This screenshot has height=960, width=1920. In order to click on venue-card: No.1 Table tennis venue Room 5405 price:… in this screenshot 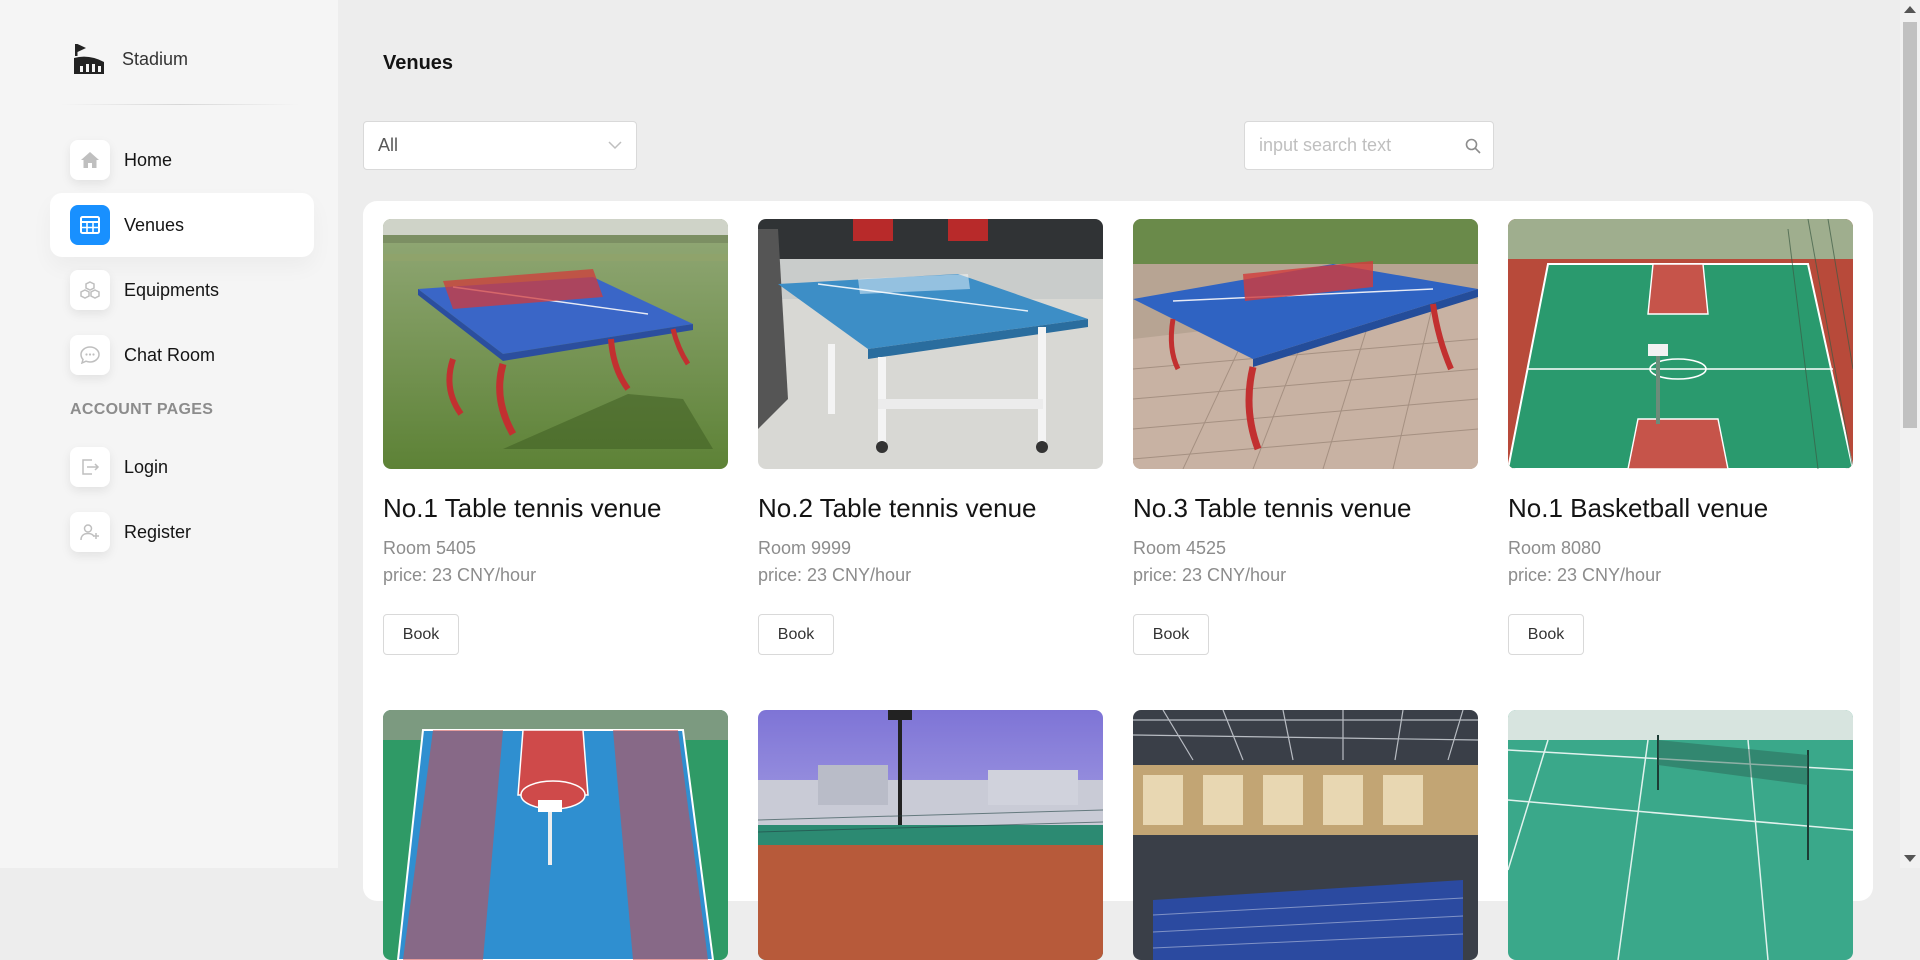, I will do `click(555, 437)`.